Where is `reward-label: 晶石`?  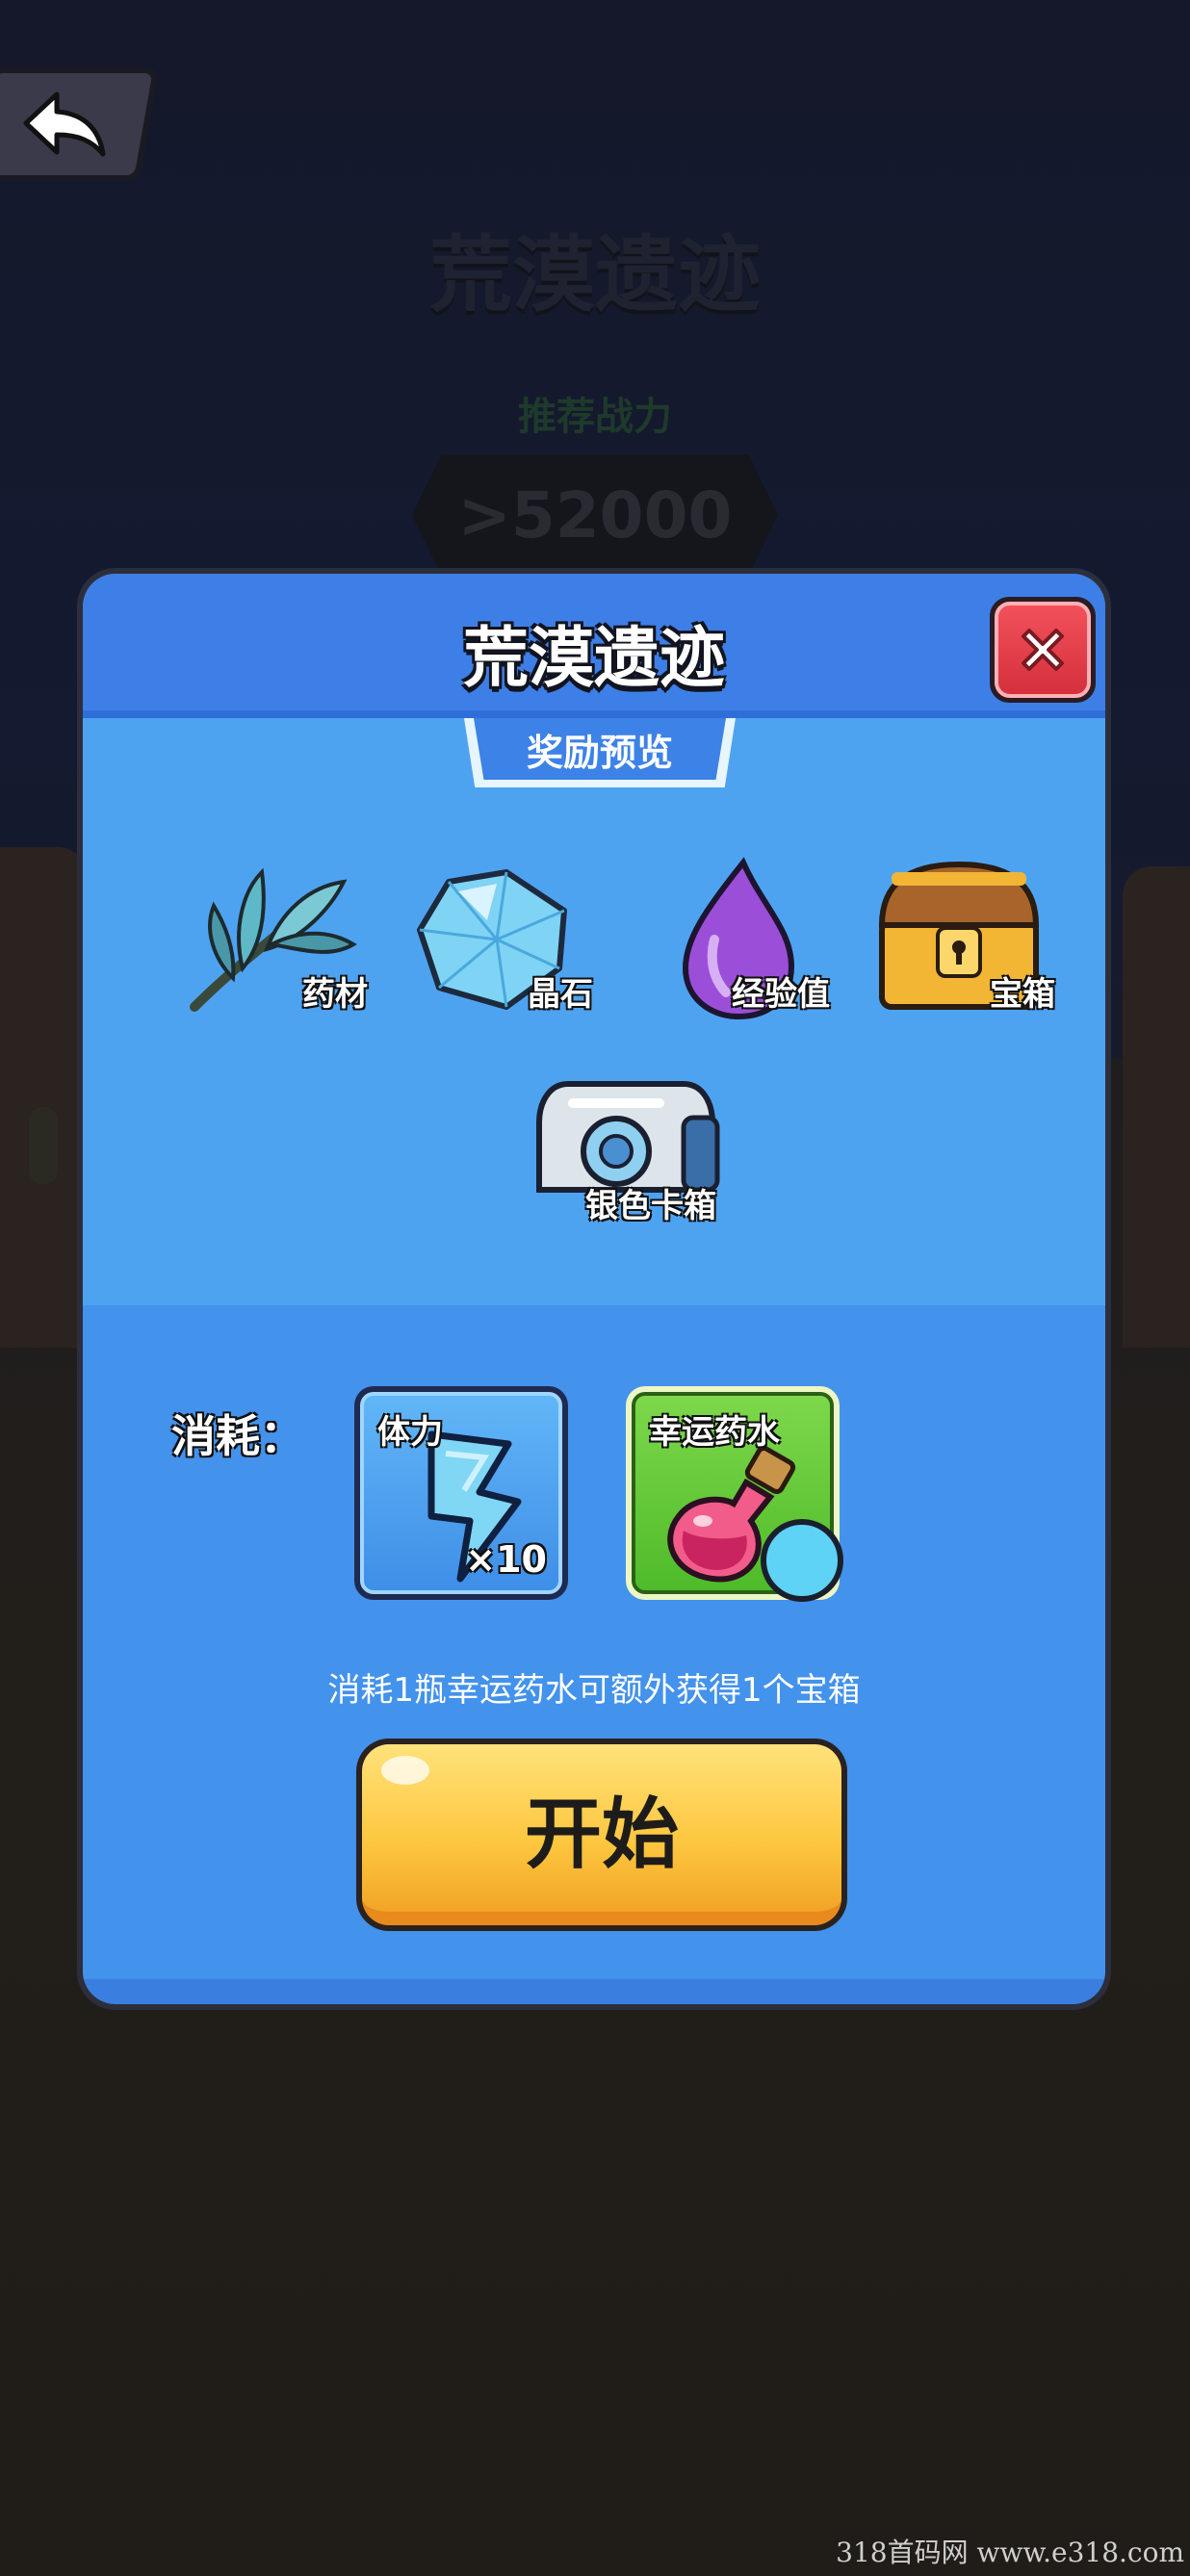 reward-label: 晶石 is located at coordinates (561, 995).